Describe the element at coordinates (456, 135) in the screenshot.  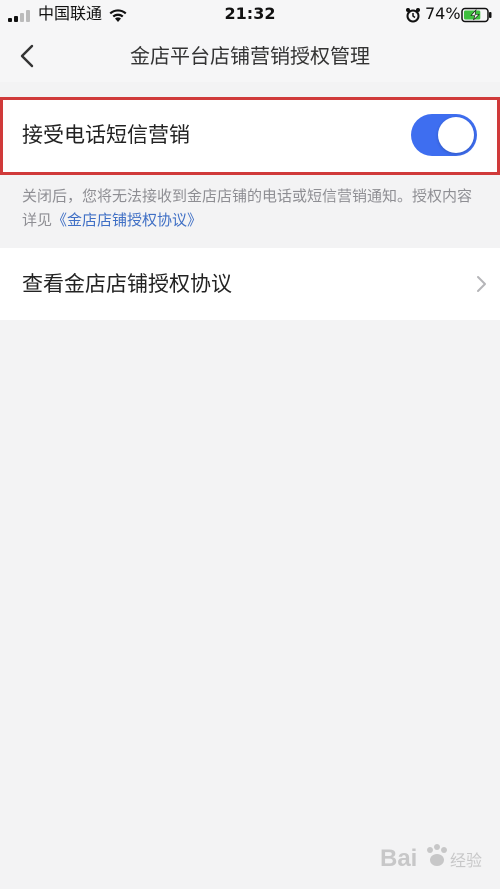
I see `toggle-knob` at that location.